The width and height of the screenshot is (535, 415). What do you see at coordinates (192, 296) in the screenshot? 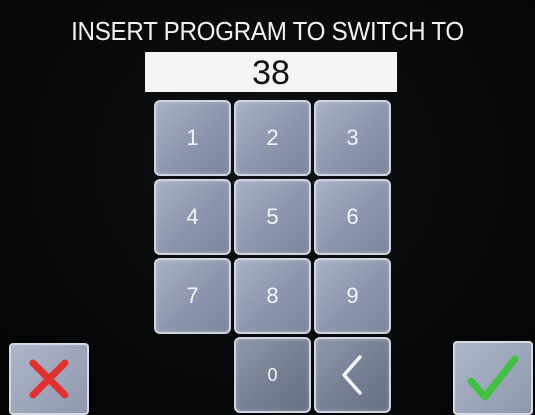
I see `key-7: 7` at bounding box center [192, 296].